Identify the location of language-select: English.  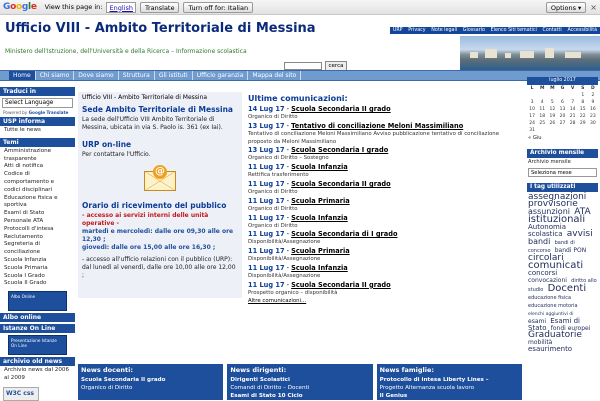
(121, 7).